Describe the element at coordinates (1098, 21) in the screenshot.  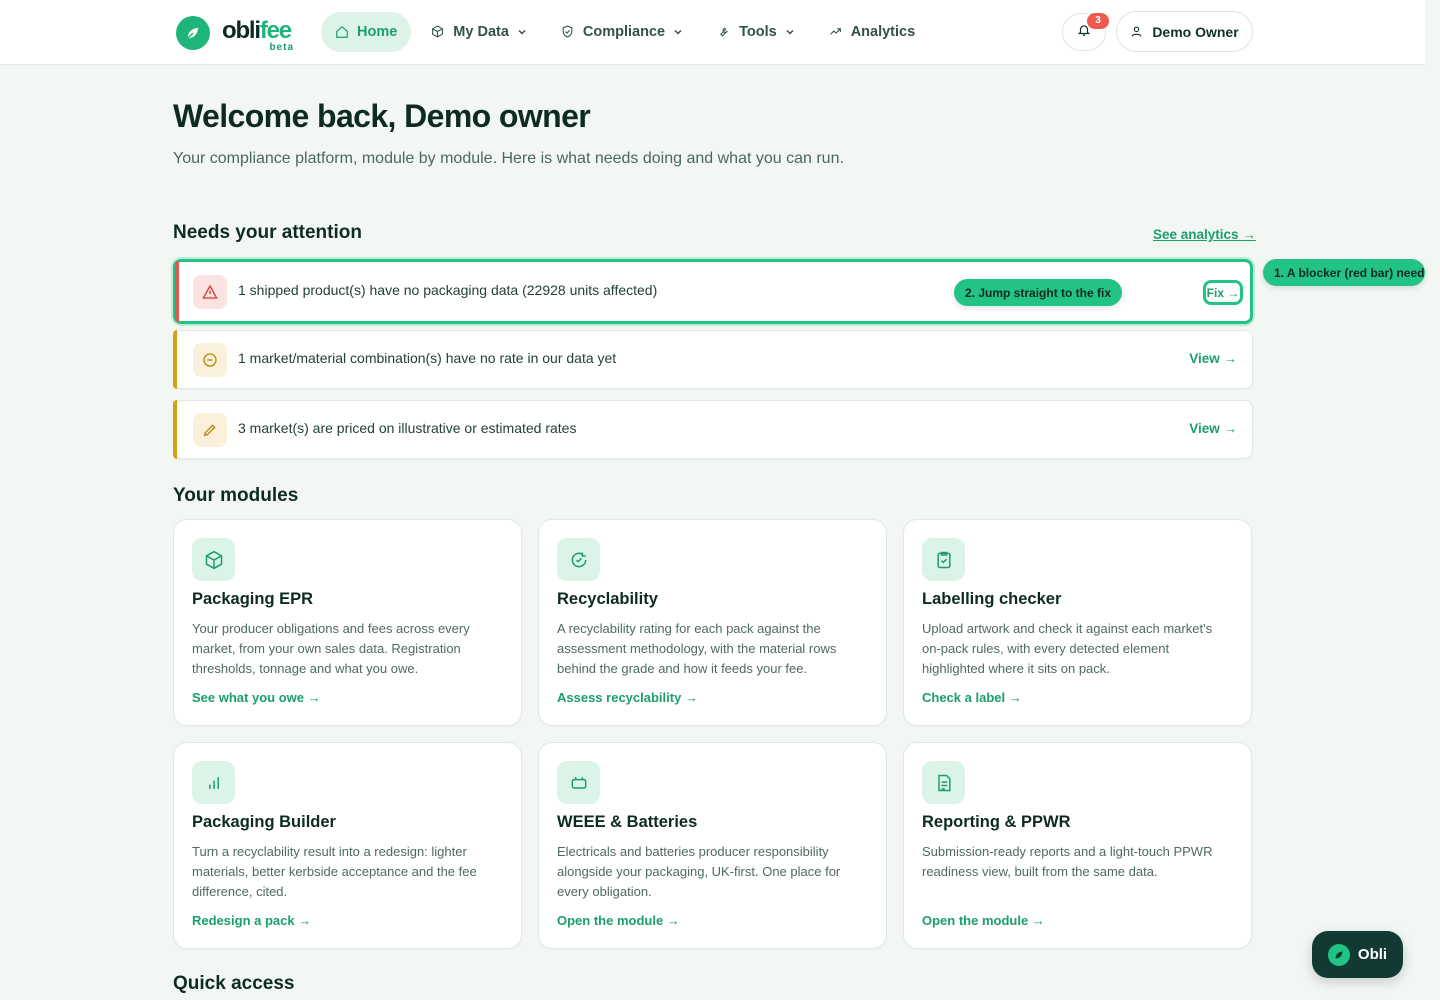
I see `notification-count-badge: 3` at that location.